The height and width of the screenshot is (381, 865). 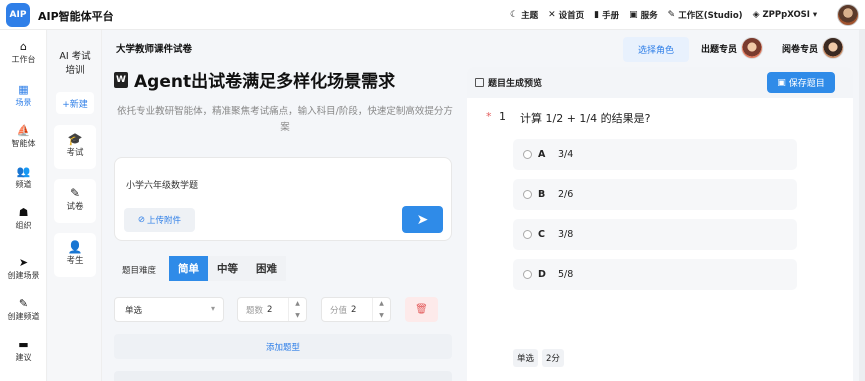 I want to click on top-menu-studio: ✎ 工作区(Studio), so click(x=705, y=15).